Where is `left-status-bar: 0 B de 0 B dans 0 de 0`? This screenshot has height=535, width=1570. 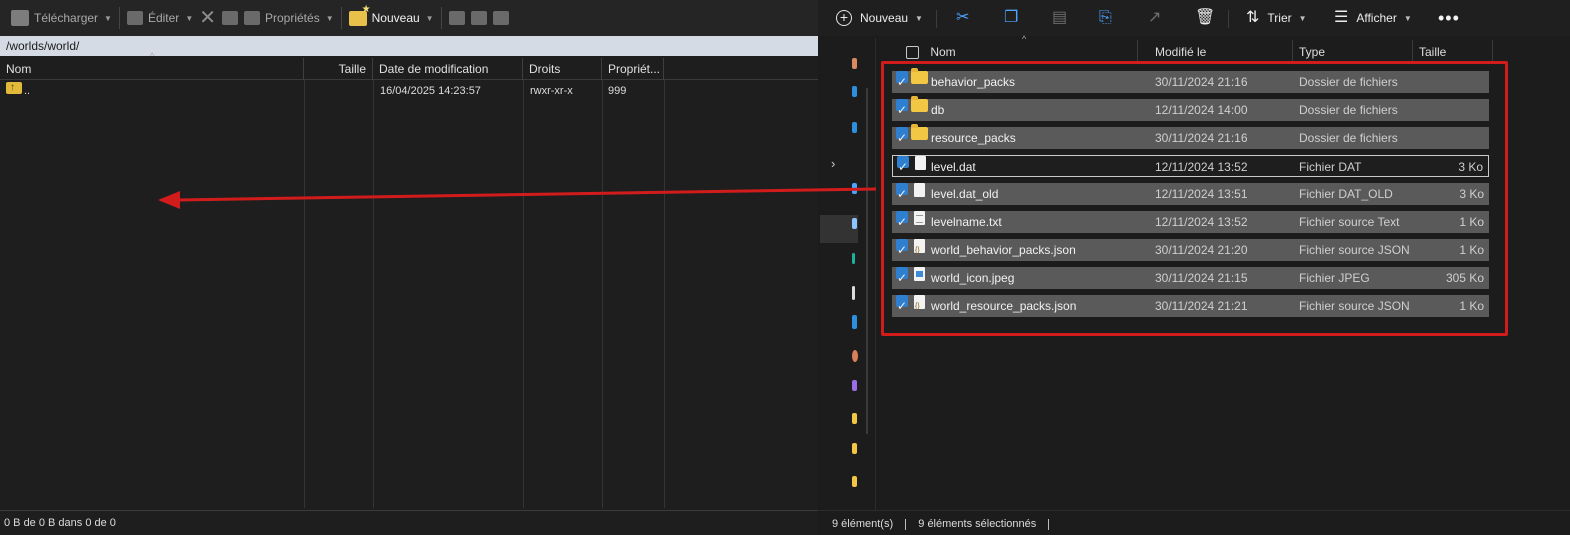 left-status-bar: 0 B de 0 B dans 0 de 0 is located at coordinates (409, 522).